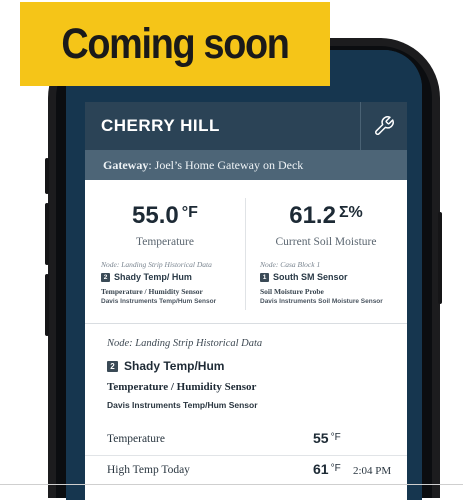  I want to click on metric-value: 61 °F, so click(327, 469).